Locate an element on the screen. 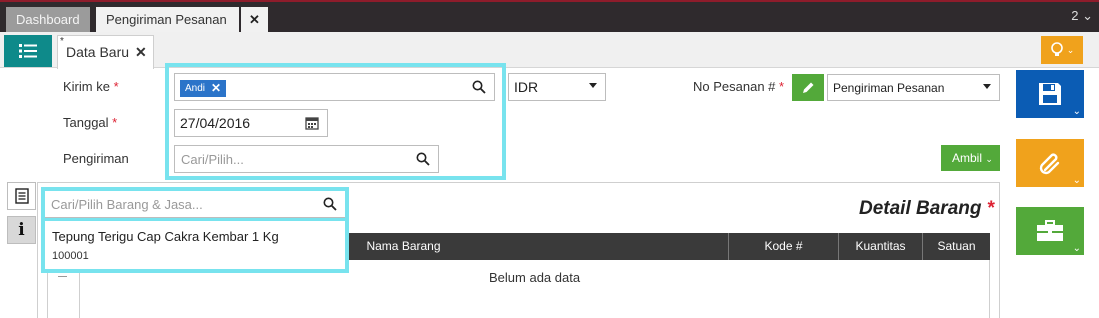  document-icon is located at coordinates (21, 196).